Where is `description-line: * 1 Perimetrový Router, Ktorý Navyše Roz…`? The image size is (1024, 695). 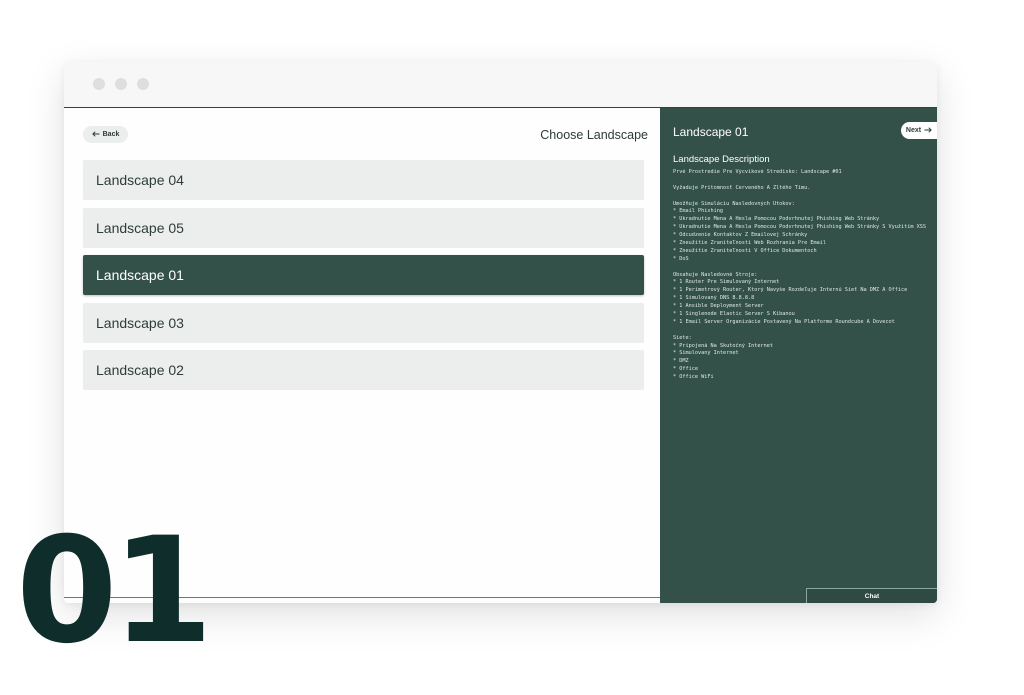
description-line: * 1 Perimetrový Router, Ktorý Navyše Roz… is located at coordinates (790, 290).